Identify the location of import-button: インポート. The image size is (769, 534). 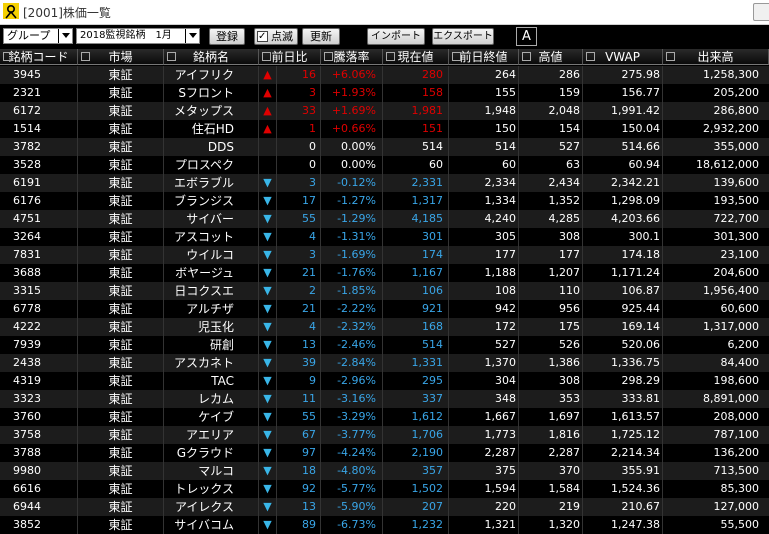
(396, 36).